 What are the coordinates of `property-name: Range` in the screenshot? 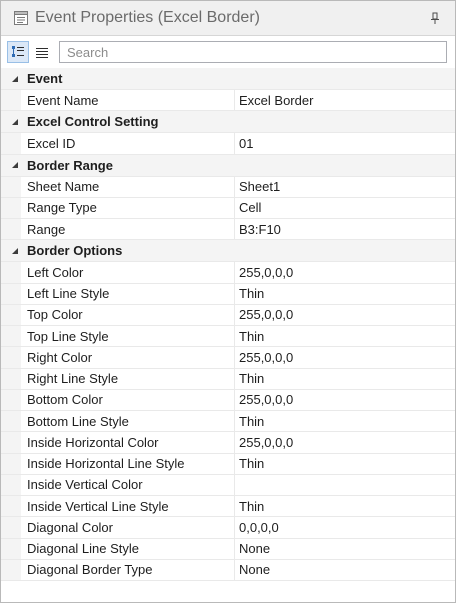 It's located at (128, 229).